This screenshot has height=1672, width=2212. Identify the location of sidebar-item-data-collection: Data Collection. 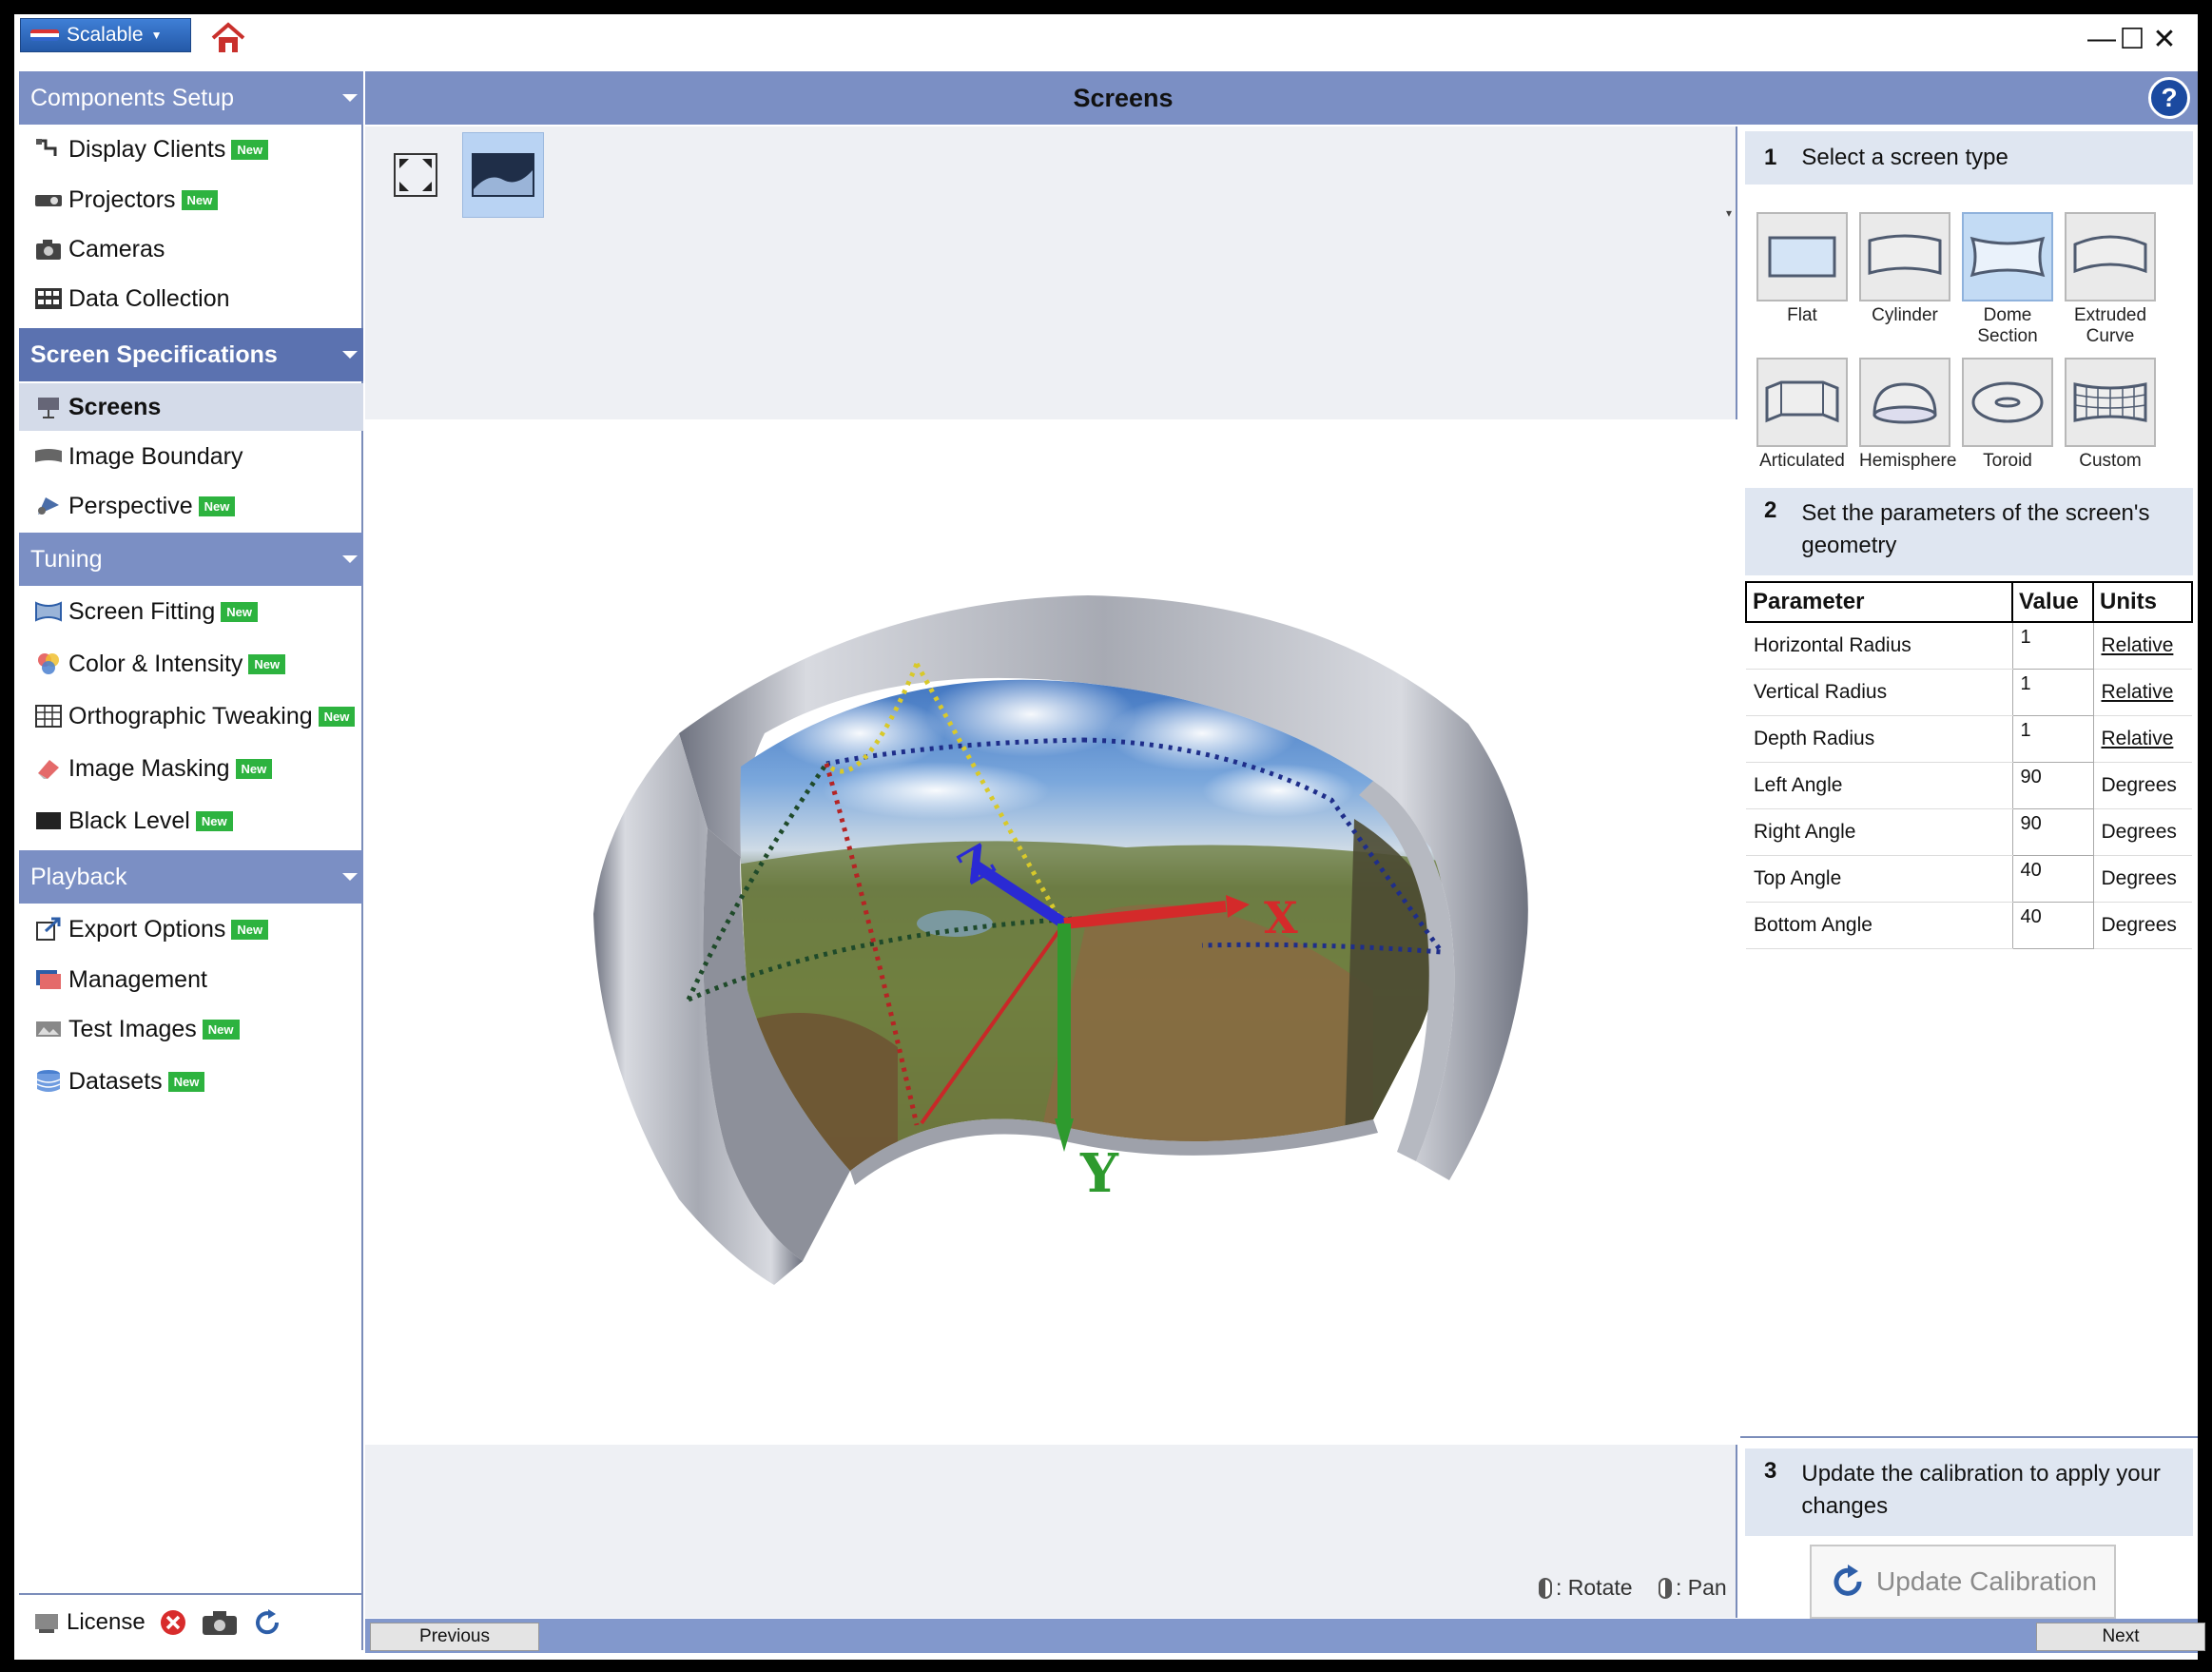
(191, 298).